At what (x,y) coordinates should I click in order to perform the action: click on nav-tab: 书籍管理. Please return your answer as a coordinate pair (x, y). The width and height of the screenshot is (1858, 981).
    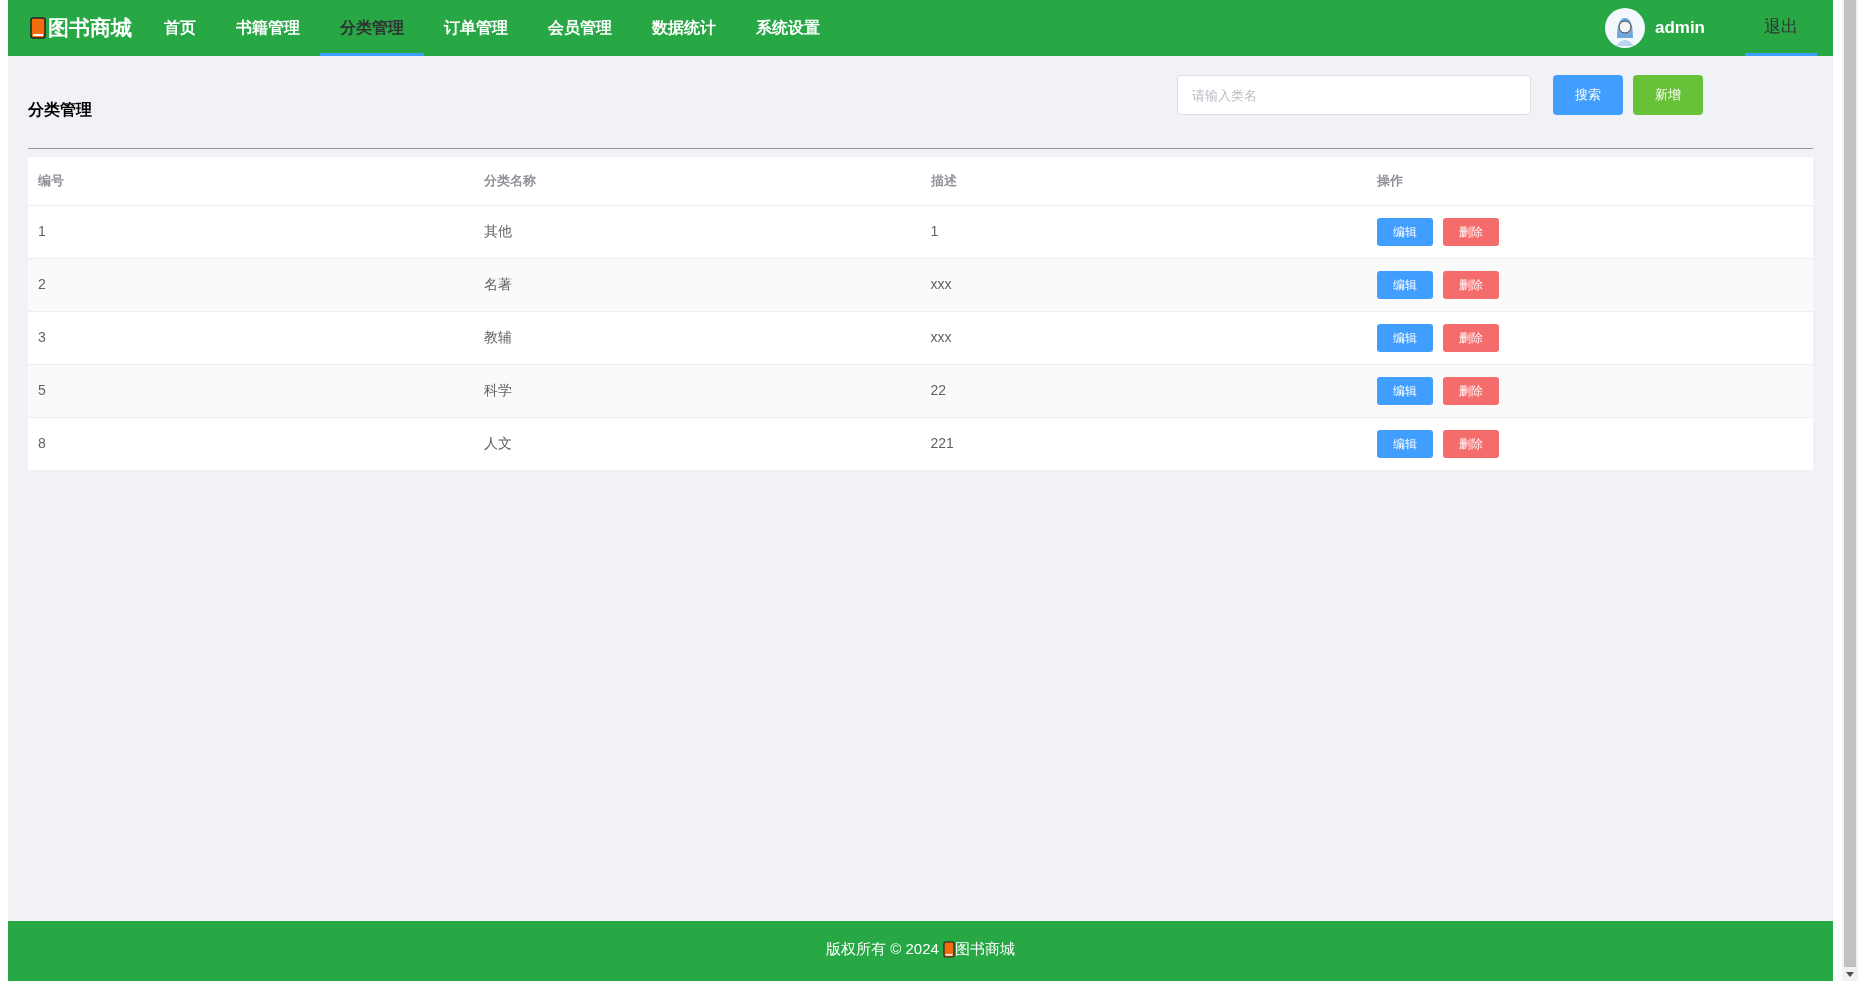
    Looking at the image, I should click on (268, 28).